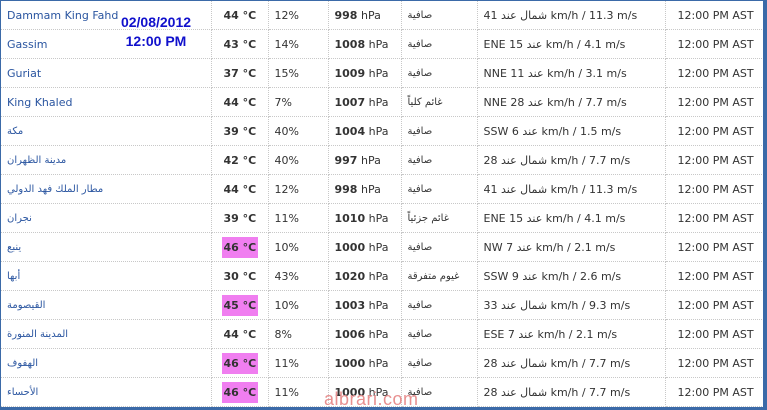 The image size is (767, 410). What do you see at coordinates (156, 32) in the screenshot?
I see `date-time-overlay: 02/08/2012 12:00 PM` at bounding box center [156, 32].